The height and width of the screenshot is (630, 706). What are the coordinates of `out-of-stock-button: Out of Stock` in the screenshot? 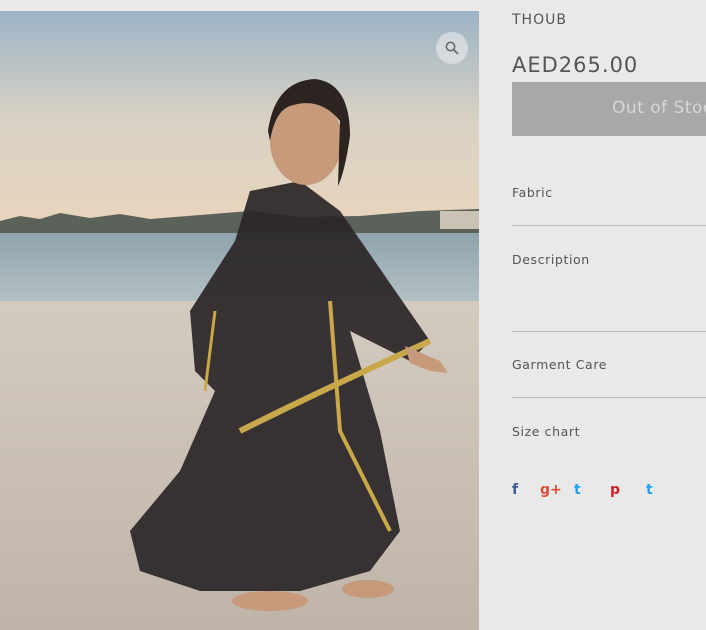 It's located at (609, 109).